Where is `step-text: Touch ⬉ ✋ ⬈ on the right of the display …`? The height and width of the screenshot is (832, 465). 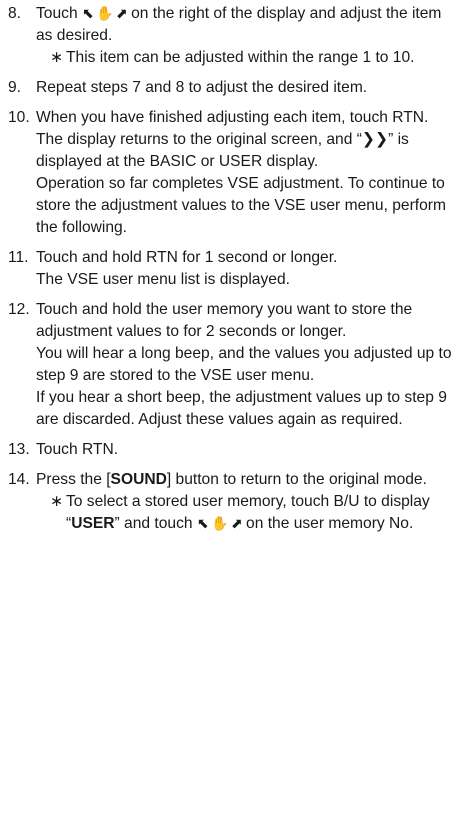
step-text: Touch ⬉ ✋ ⬈ on the right of the display … is located at coordinates (239, 24).